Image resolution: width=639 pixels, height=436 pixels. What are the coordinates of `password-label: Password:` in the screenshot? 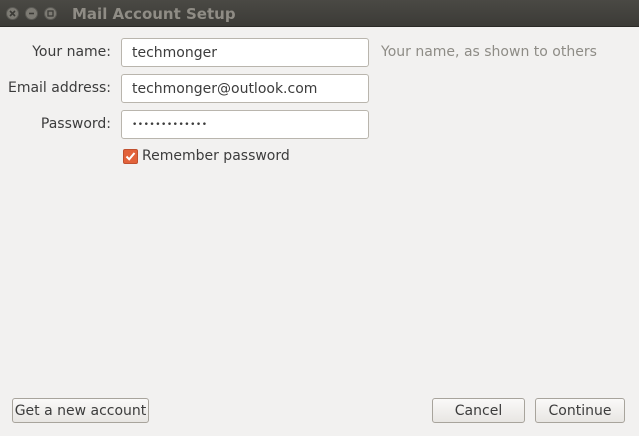 It's located at (75, 124).